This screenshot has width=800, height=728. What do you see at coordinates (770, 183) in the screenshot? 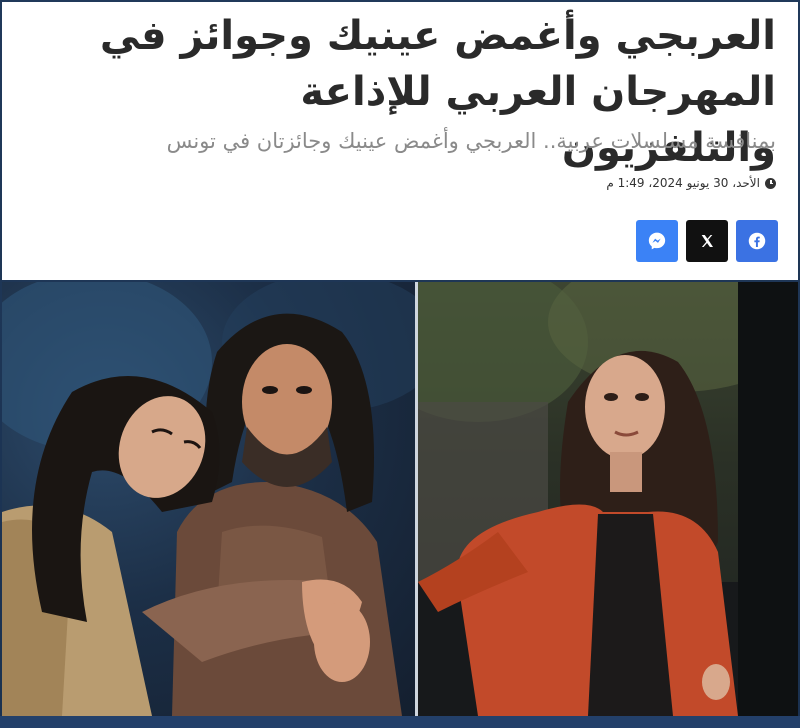
I see `clock-icon` at bounding box center [770, 183].